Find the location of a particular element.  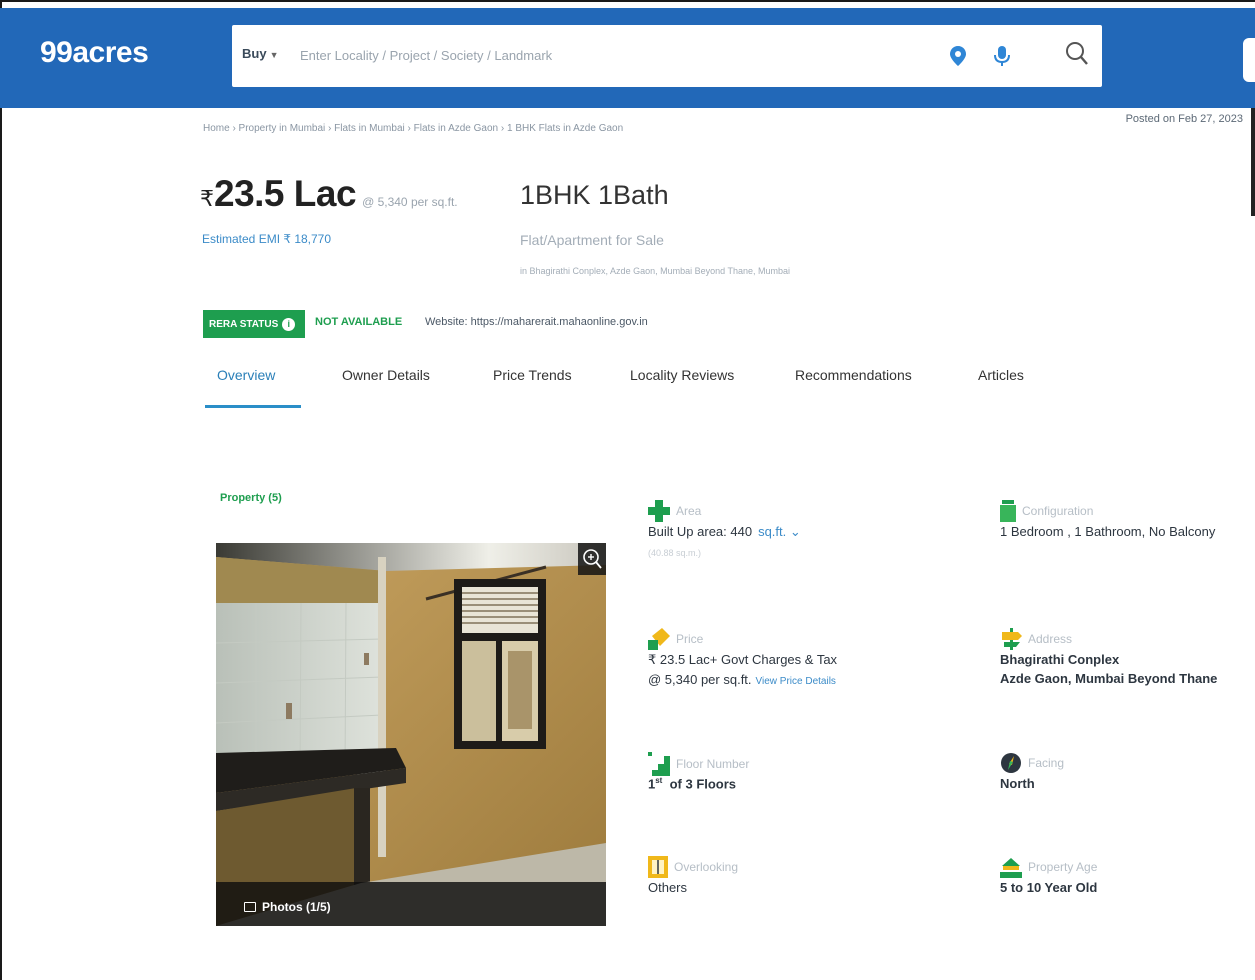

photos-count-button: Photos (1/5) is located at coordinates (287, 907).